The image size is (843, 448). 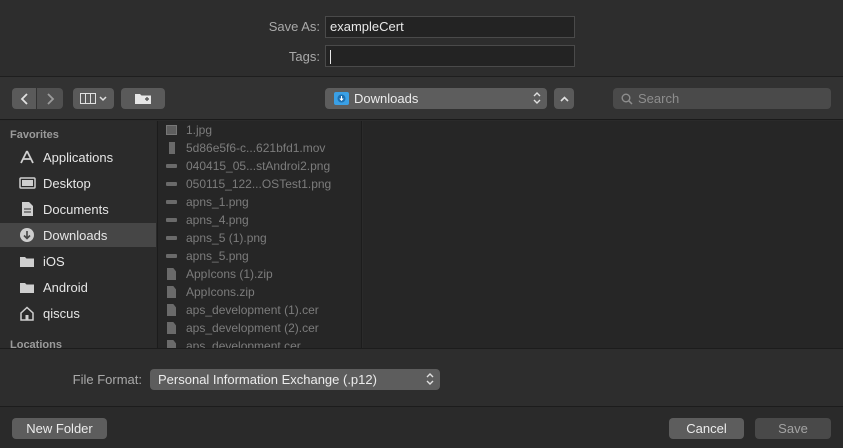 What do you see at coordinates (220, 292) in the screenshot?
I see `file-name: AppIcons.zip` at bounding box center [220, 292].